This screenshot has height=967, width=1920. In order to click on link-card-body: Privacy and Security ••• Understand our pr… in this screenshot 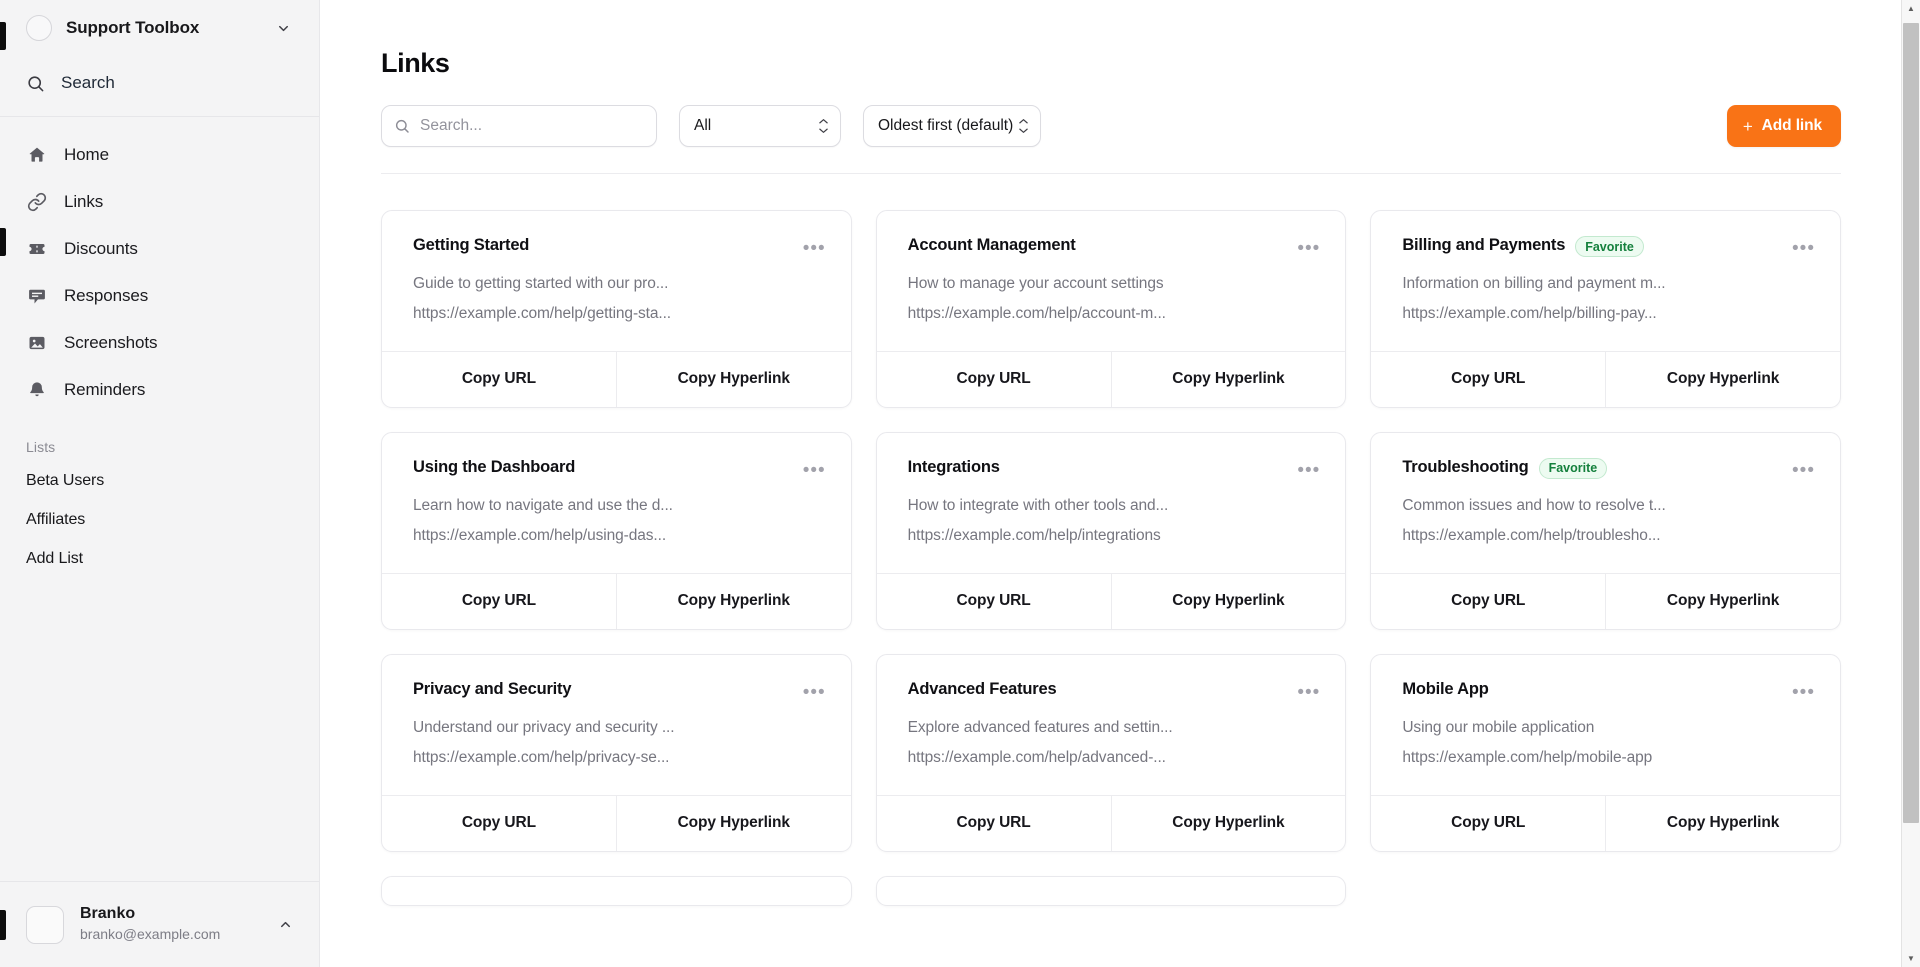, I will do `click(616, 725)`.